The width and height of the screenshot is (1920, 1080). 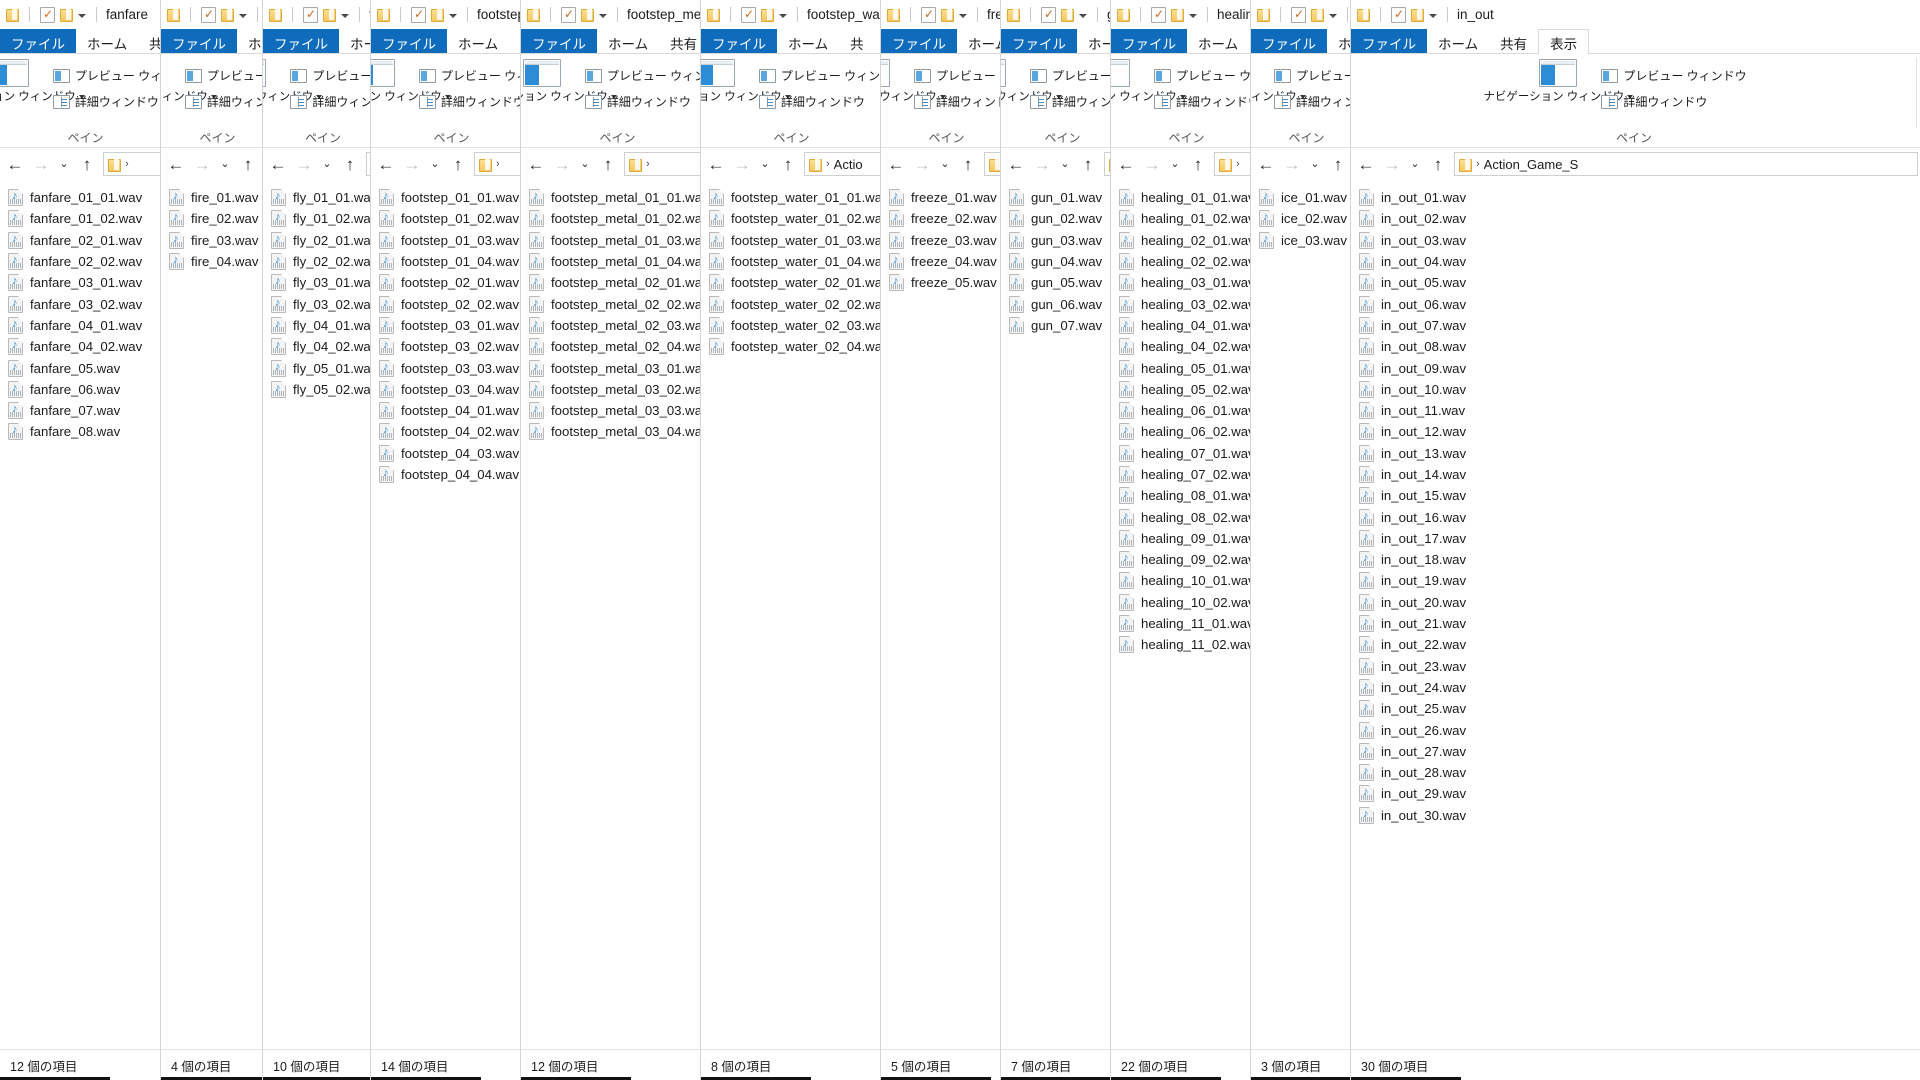 What do you see at coordinates (1639, 303) in the screenshot?
I see `list-item: ♪ in_out_06.wav` at bounding box center [1639, 303].